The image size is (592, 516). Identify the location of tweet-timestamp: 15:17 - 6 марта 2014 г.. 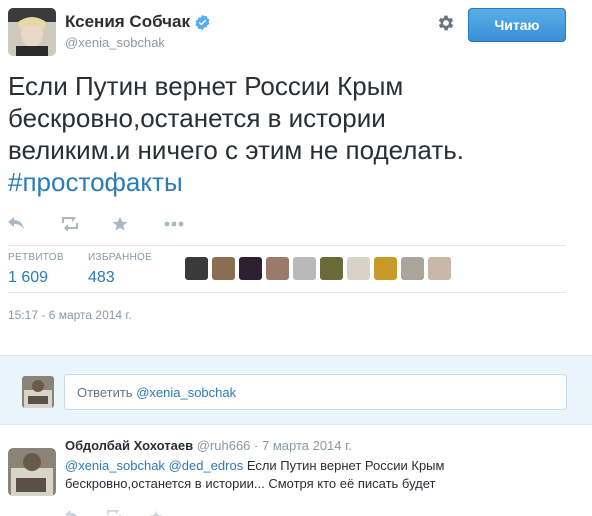
(70, 315).